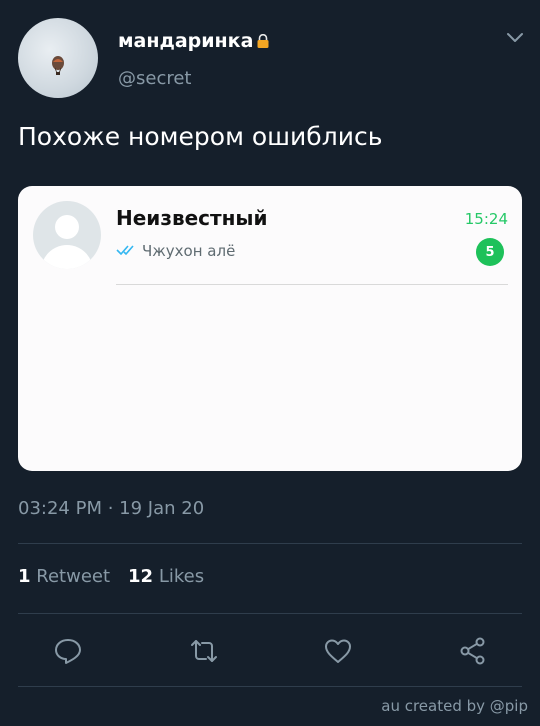 The width and height of the screenshot is (540, 726). Describe the element at coordinates (181, 576) in the screenshot. I see `likes-label: Likes` at that location.